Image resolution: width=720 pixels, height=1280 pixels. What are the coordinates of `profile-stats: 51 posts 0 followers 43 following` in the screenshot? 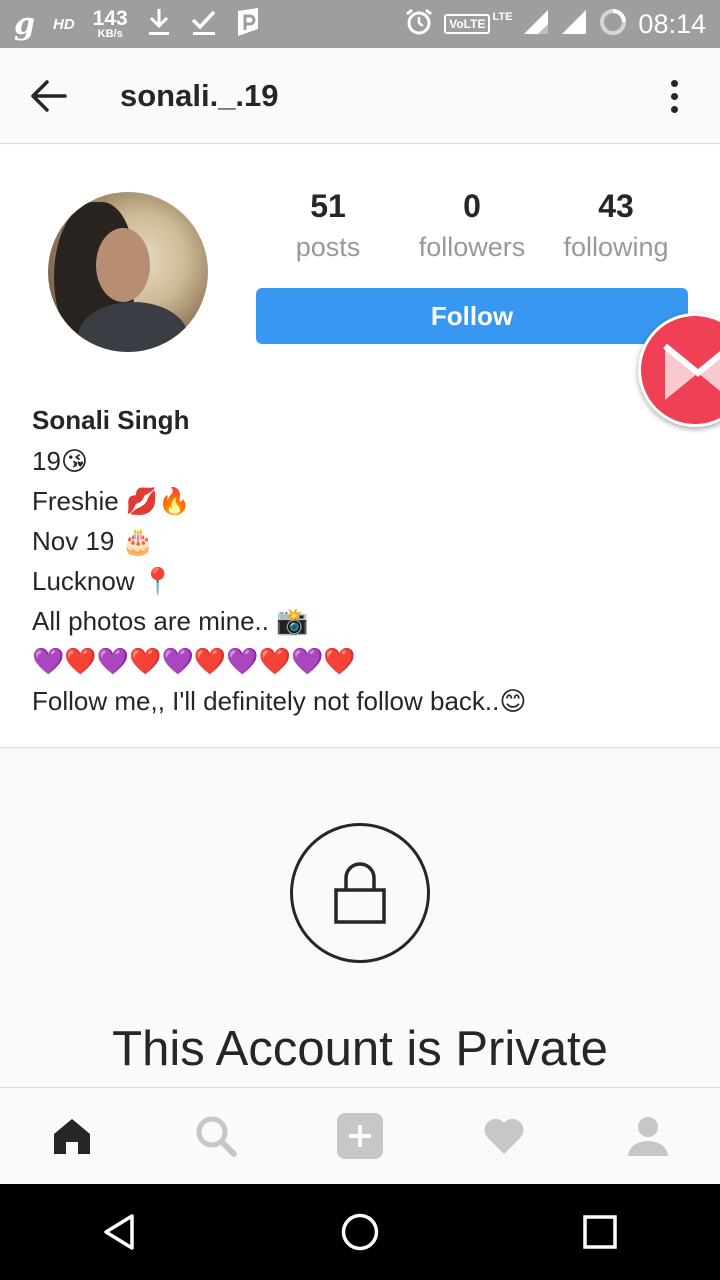 It's located at (472, 225).